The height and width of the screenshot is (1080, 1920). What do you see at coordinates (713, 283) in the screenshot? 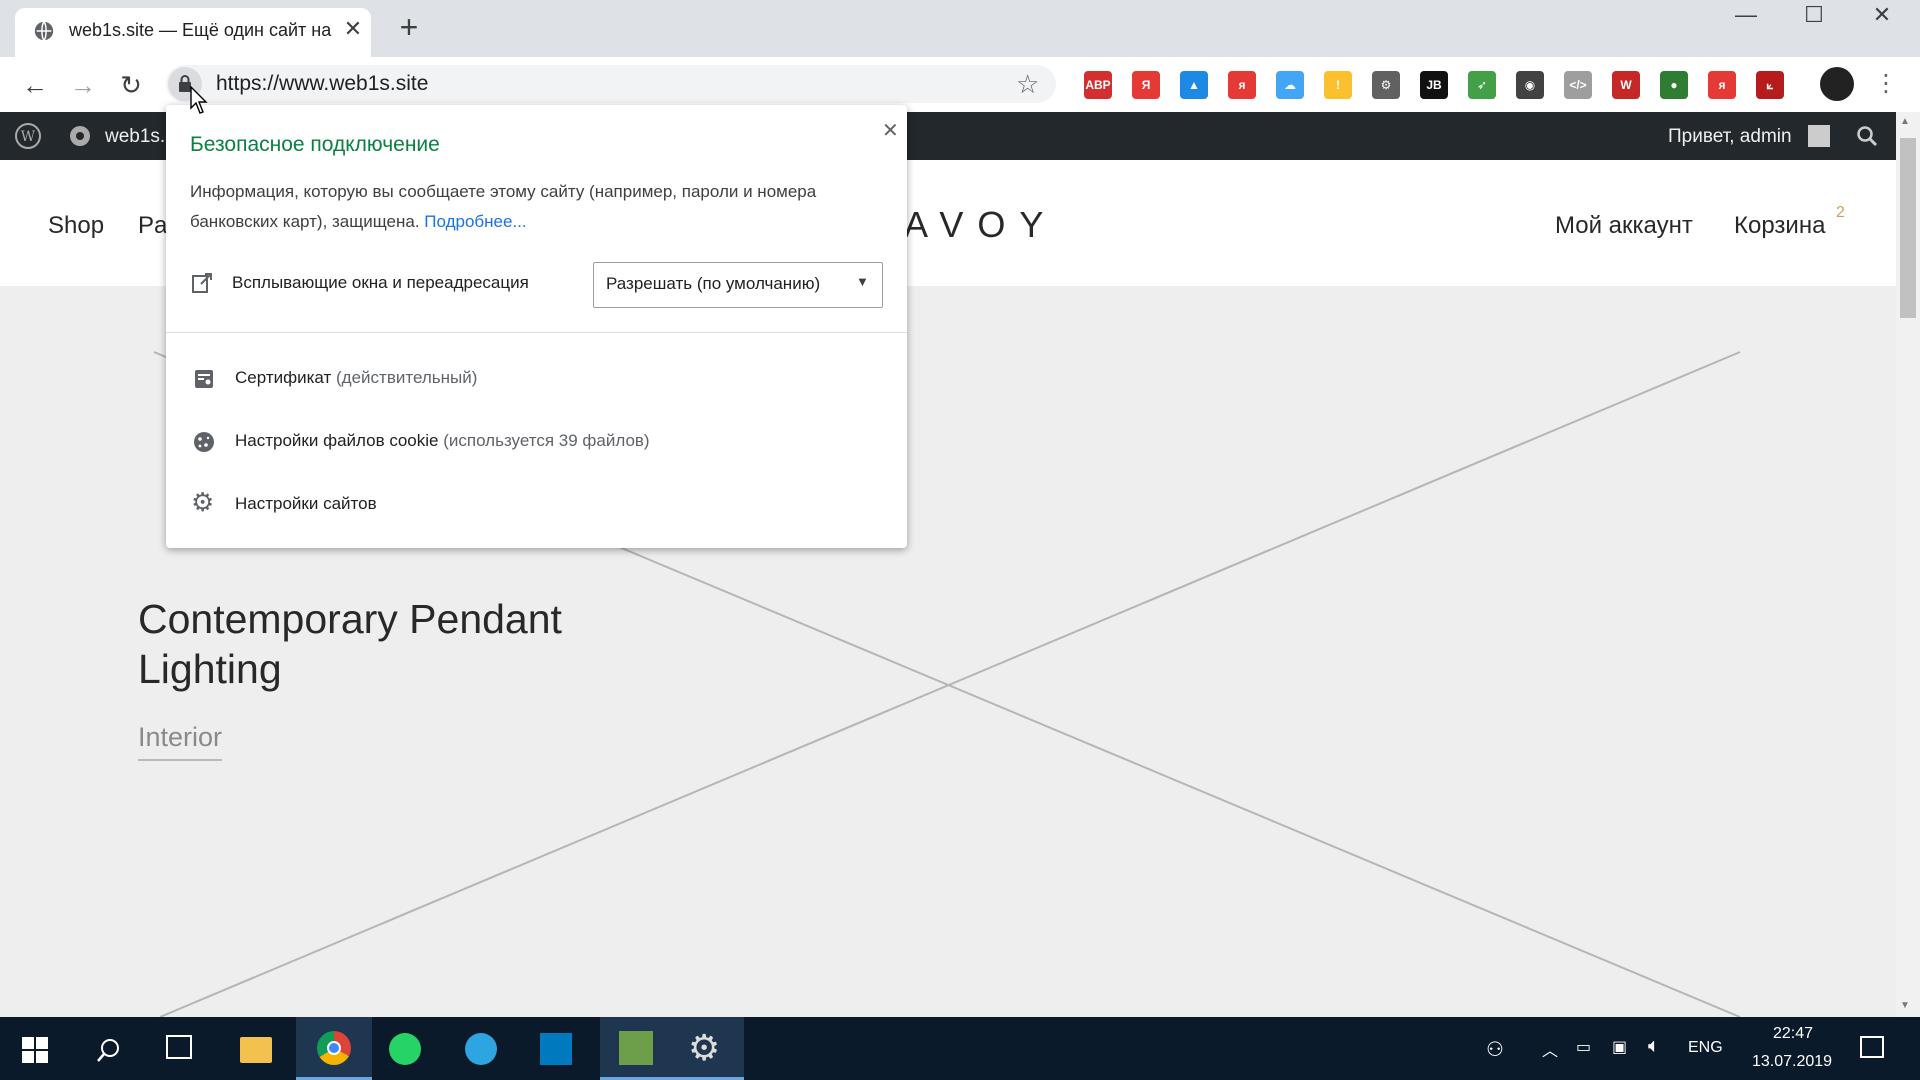
I see `popups-select-value: Разрешать (по умолчанию)` at bounding box center [713, 283].